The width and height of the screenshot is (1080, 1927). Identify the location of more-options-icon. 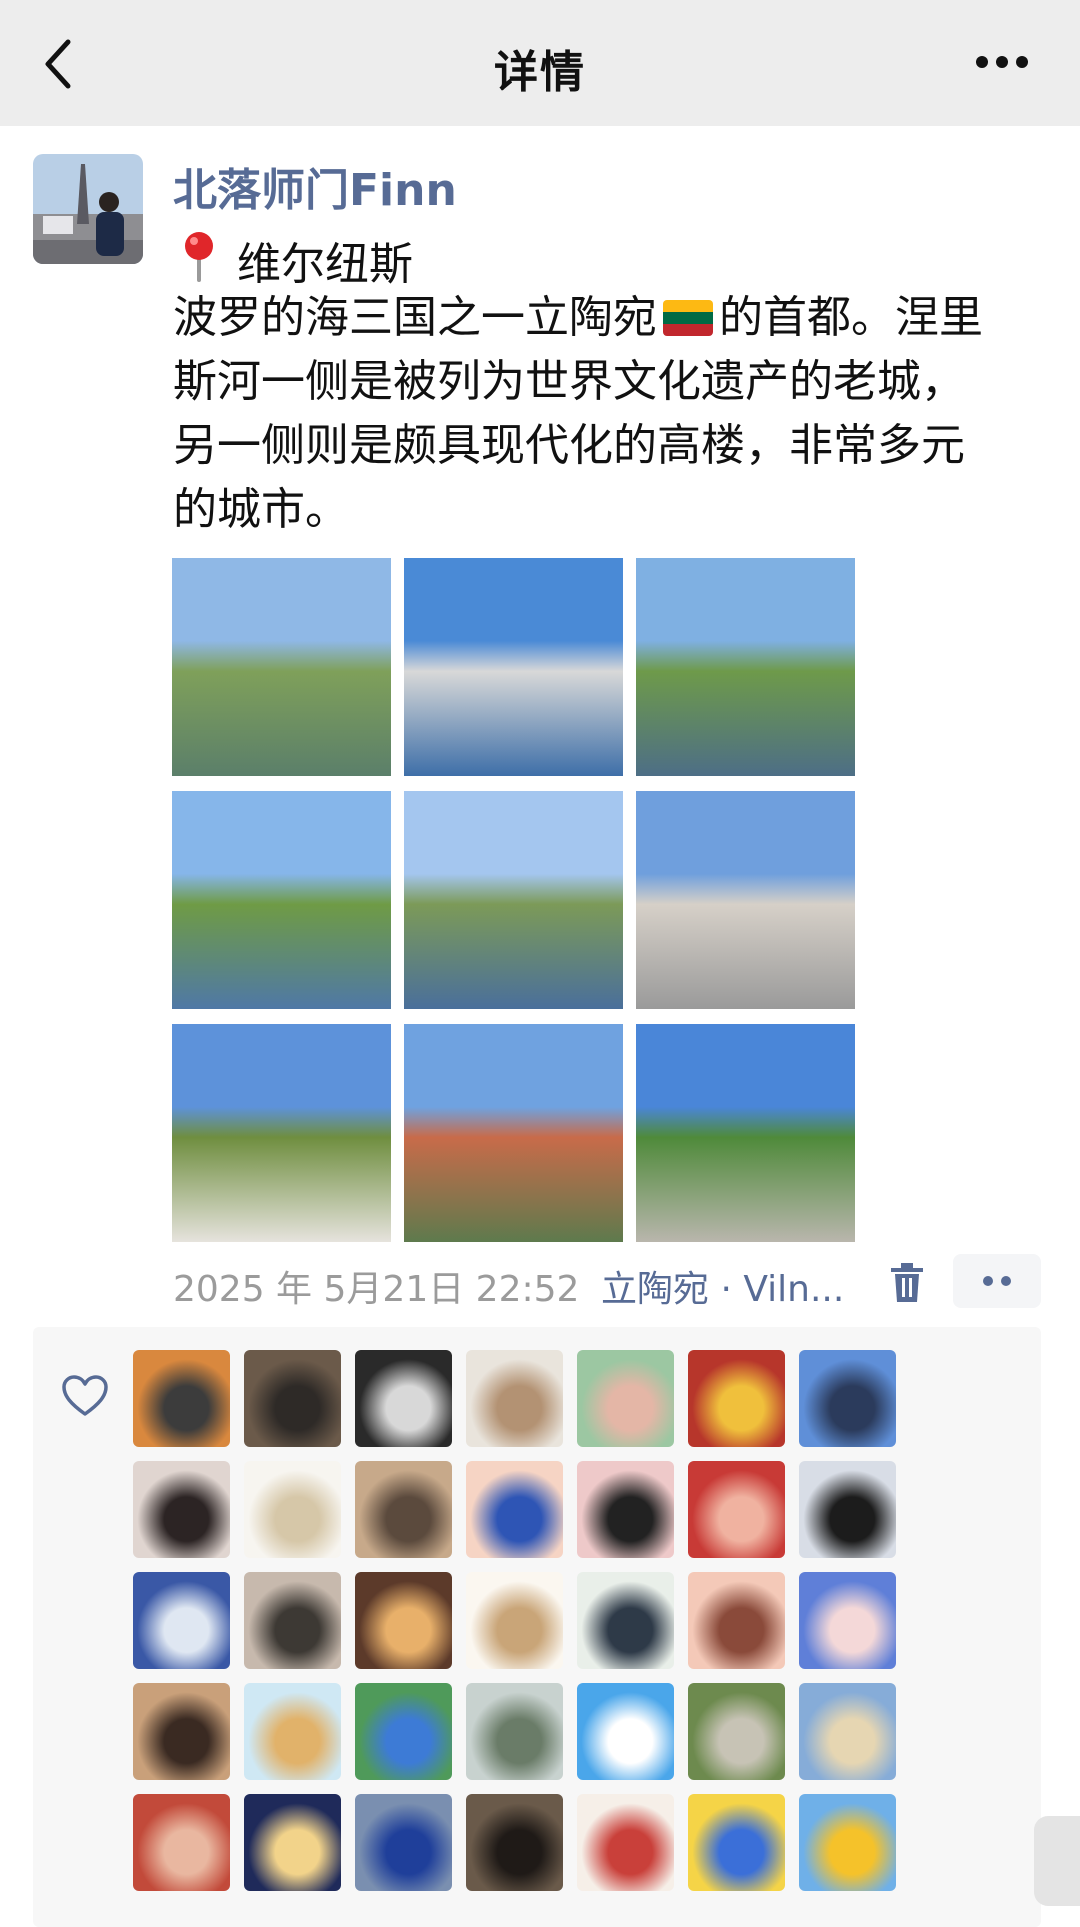
(1002, 63).